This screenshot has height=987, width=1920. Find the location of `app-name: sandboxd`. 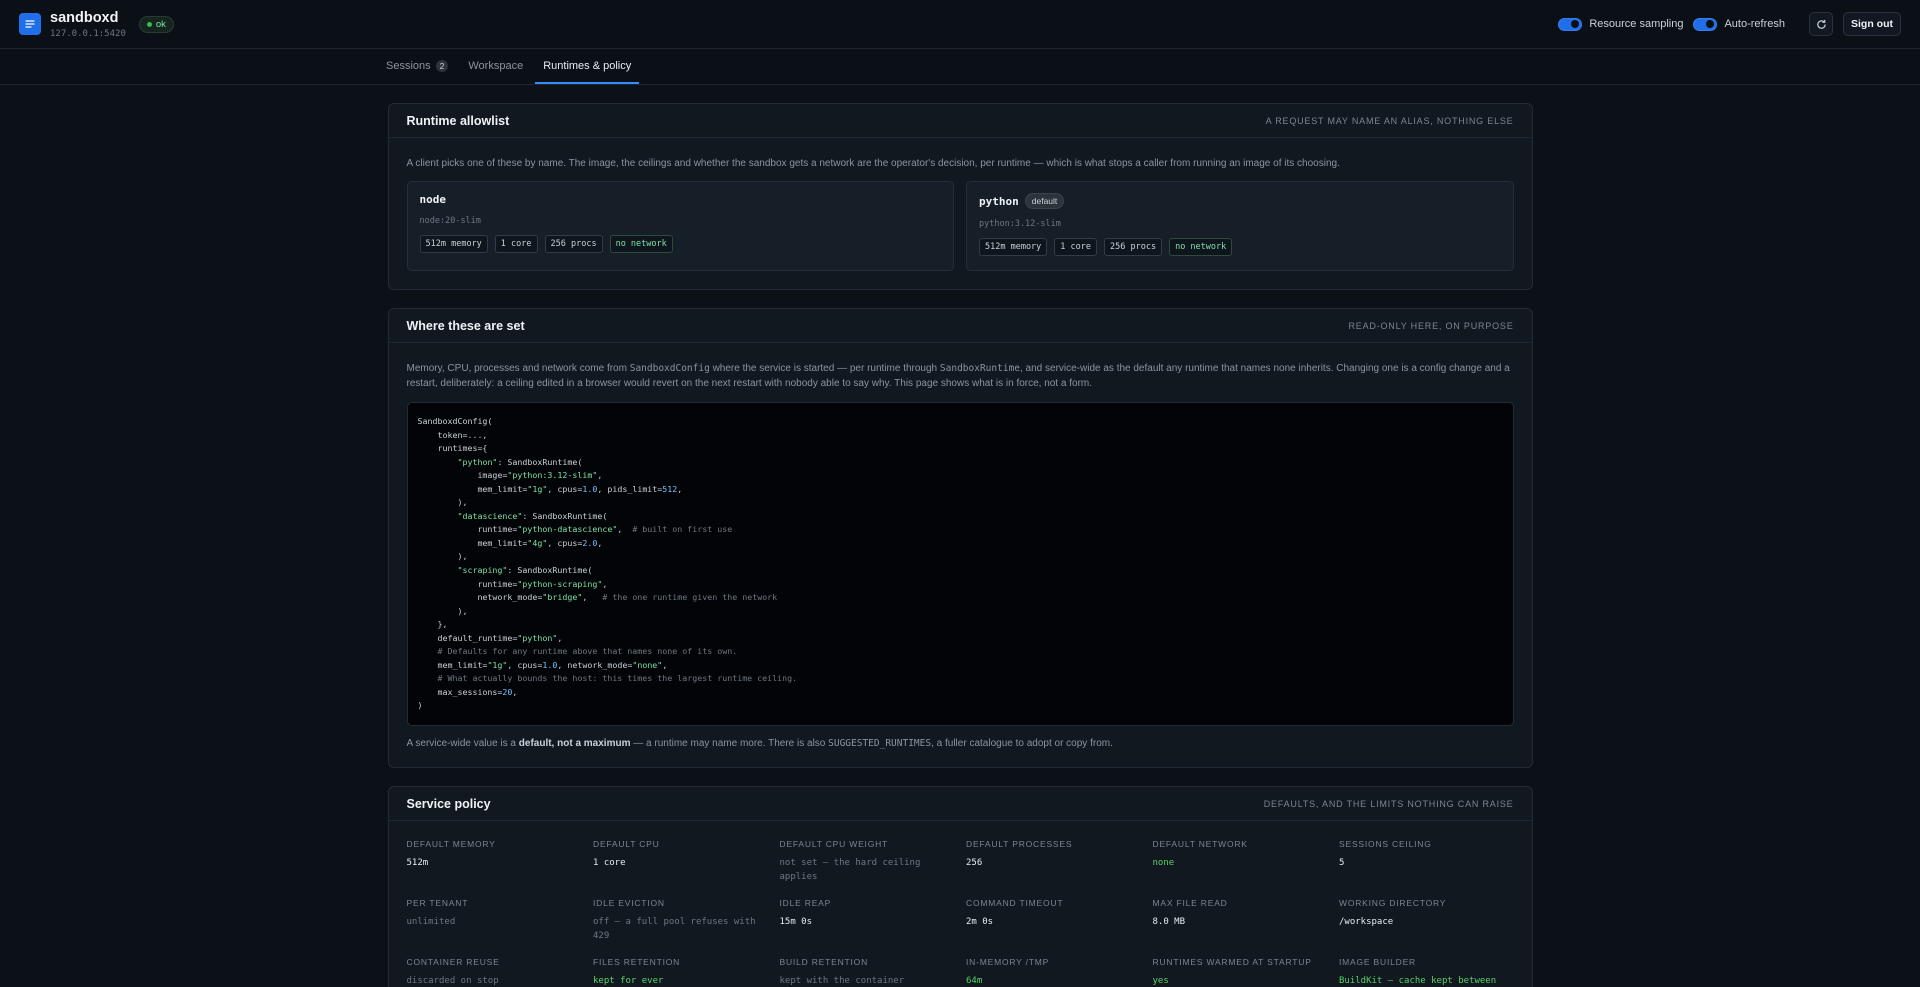

app-name: sandboxd is located at coordinates (84, 17).